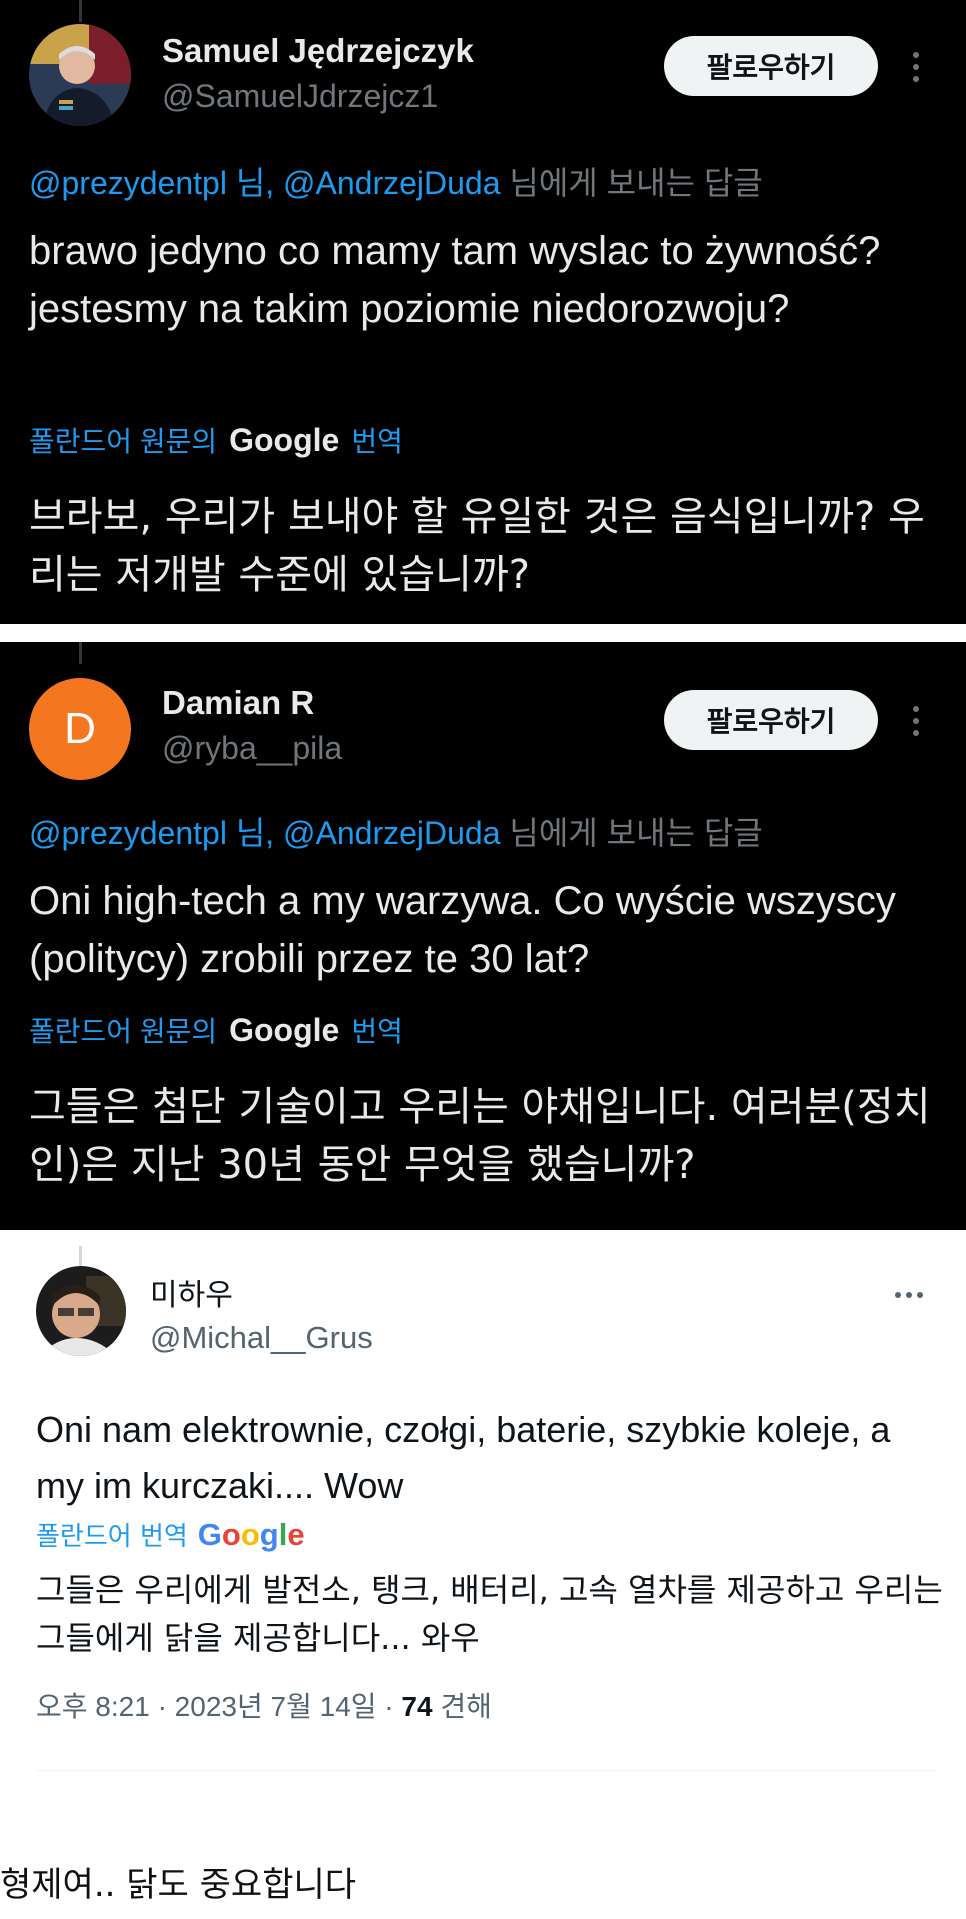 The height and width of the screenshot is (1919, 966). What do you see at coordinates (218, 1706) in the screenshot?
I see `tweet-timestamp: 오후 8:21 · 2023년 7월 14일 ·` at bounding box center [218, 1706].